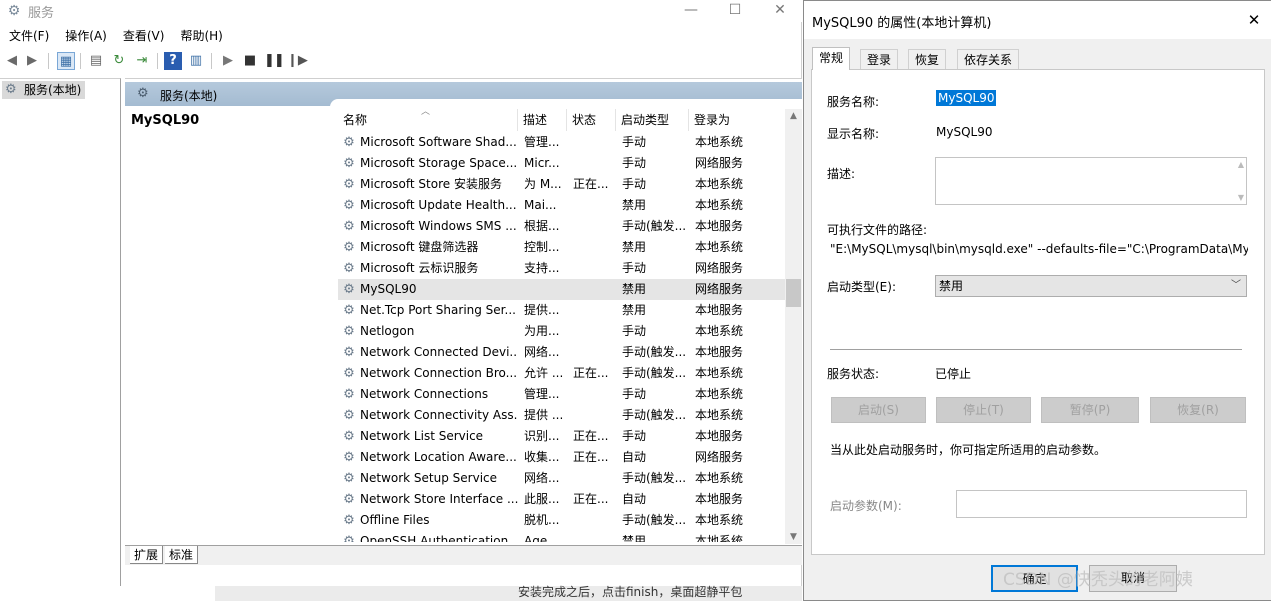 The image size is (1271, 601). I want to click on service-startup-type-cell: 禁用, so click(634, 538).